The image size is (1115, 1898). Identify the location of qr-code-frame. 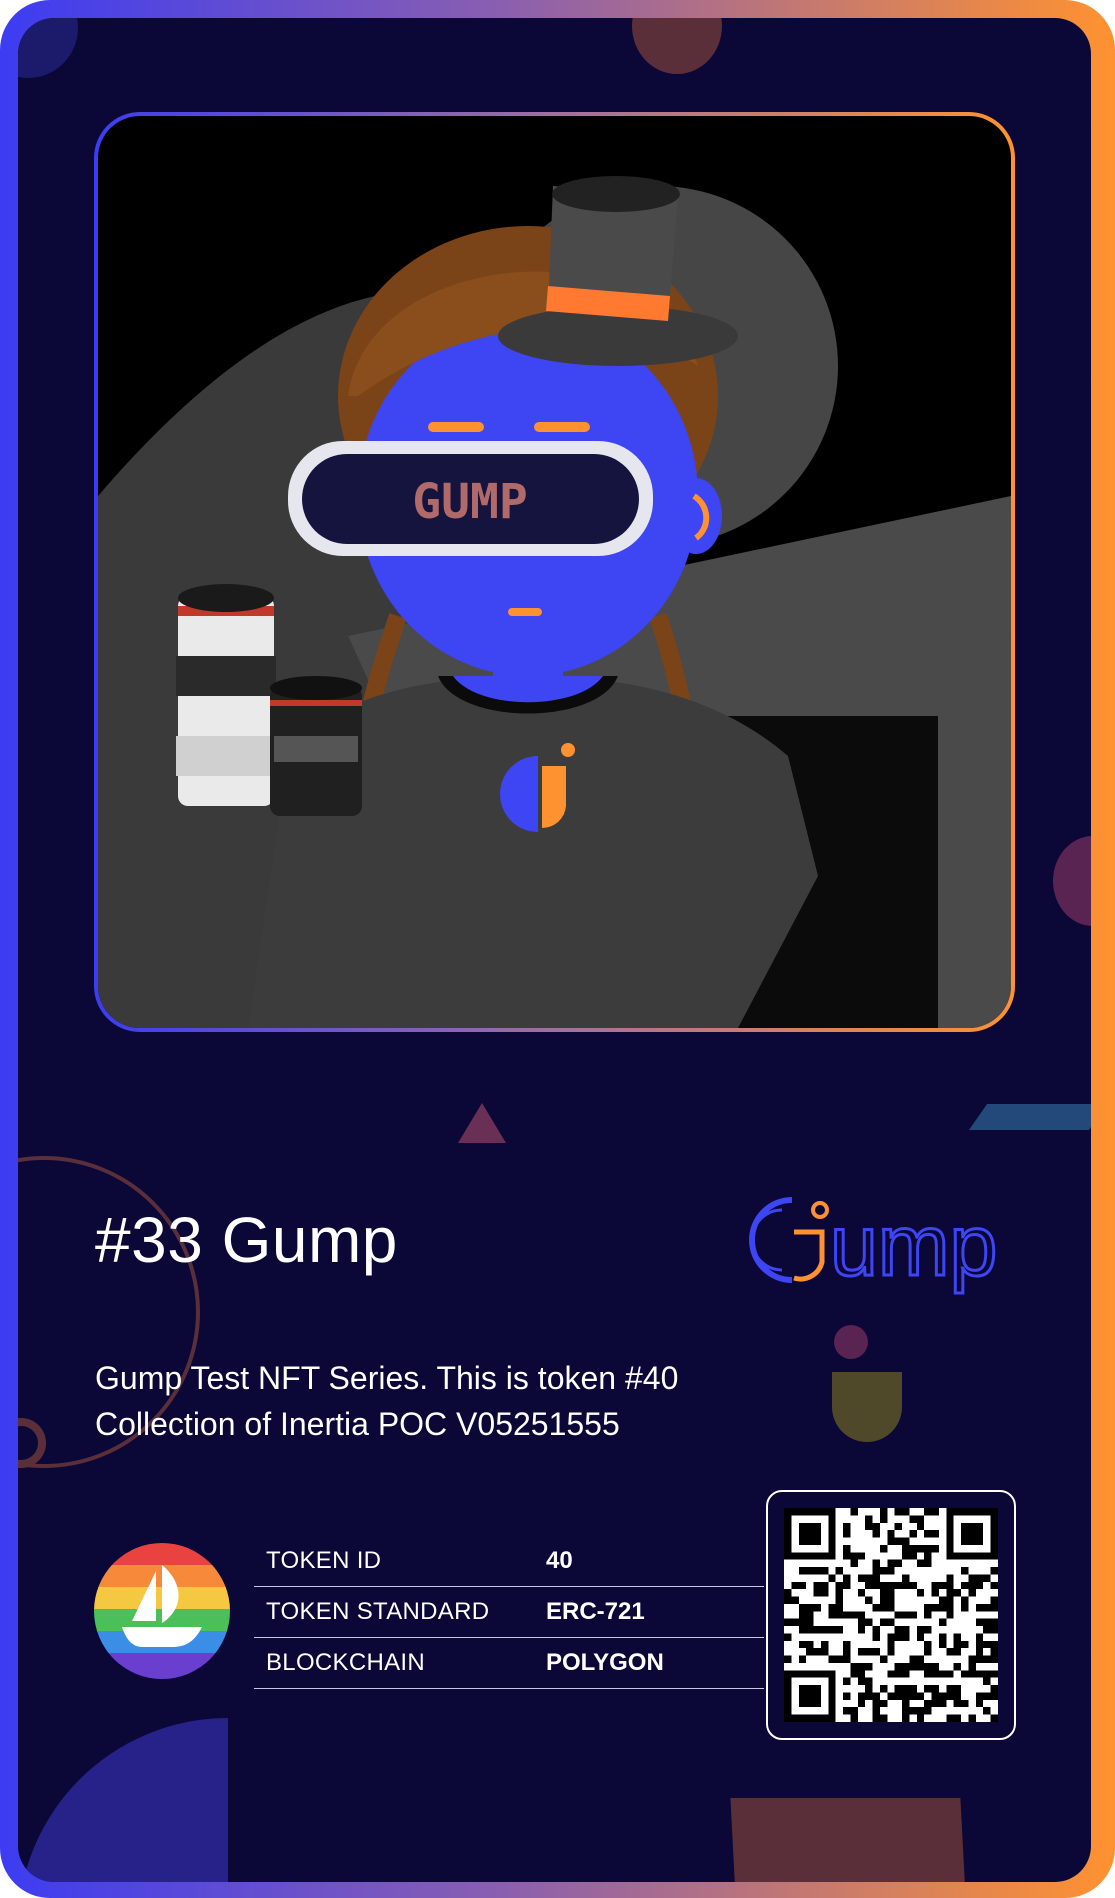
(891, 1615).